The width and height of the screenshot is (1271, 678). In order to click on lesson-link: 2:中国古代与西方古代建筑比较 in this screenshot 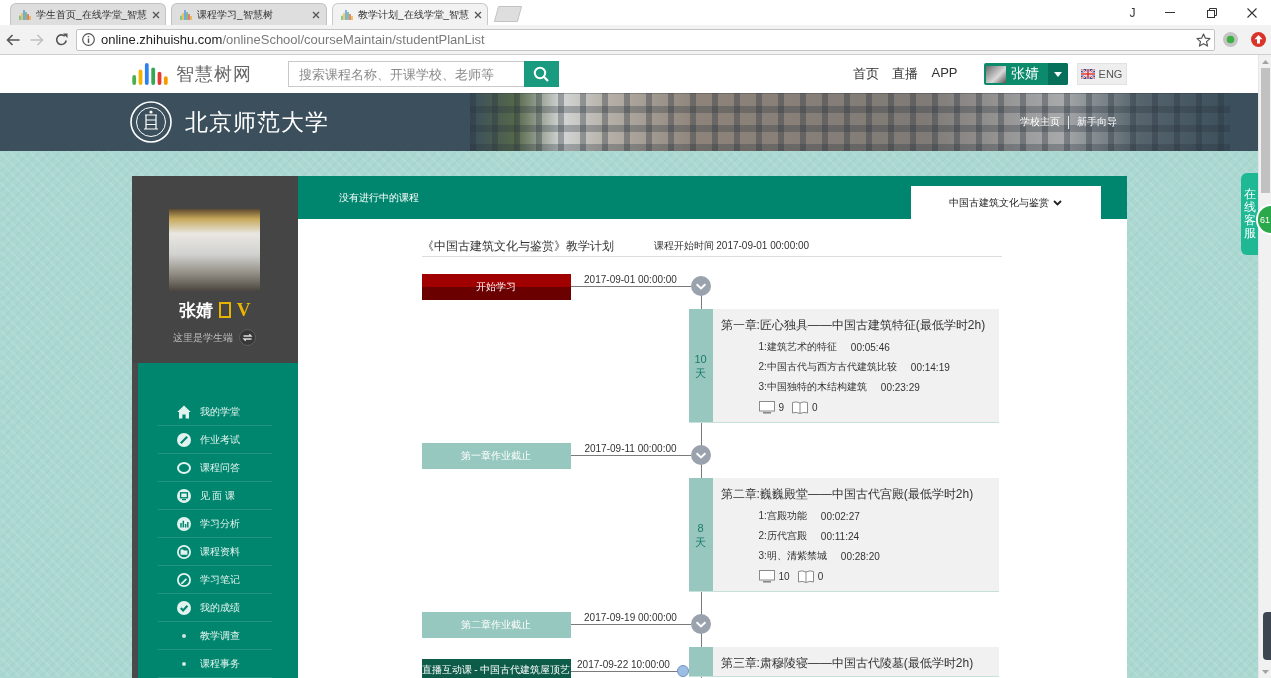, I will do `click(827, 367)`.